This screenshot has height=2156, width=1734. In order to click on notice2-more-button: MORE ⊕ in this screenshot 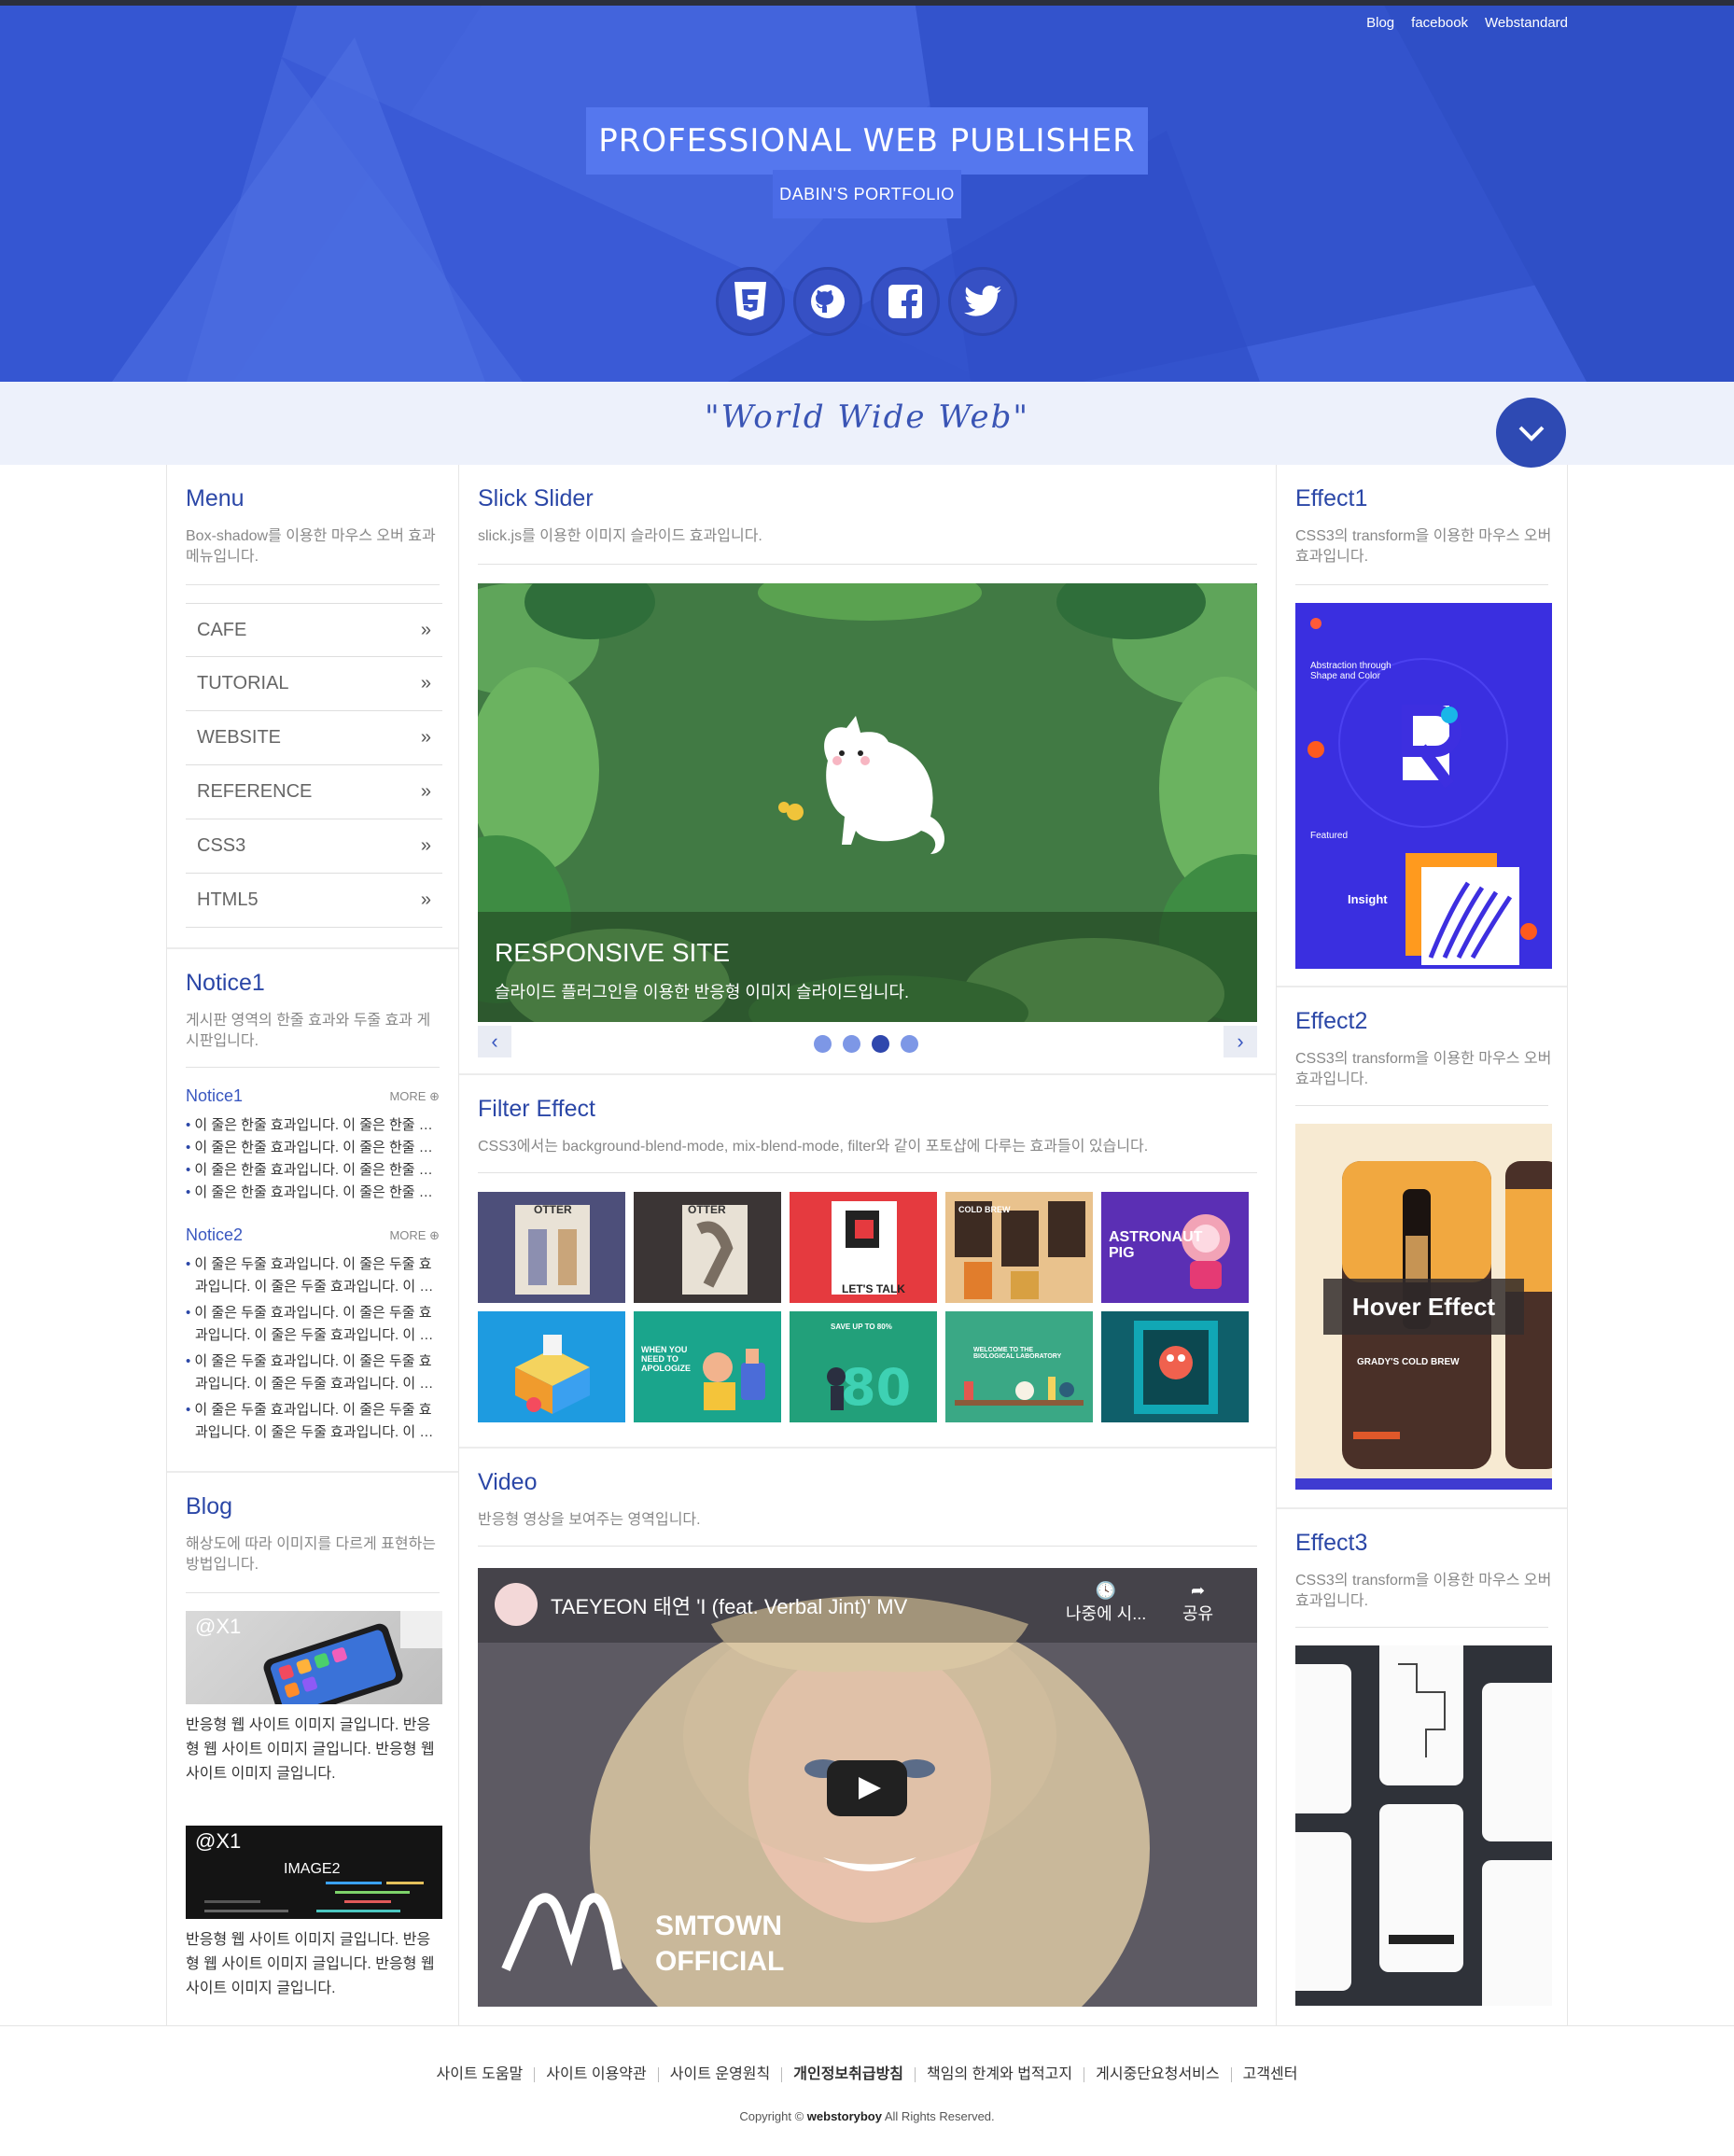, I will do `click(414, 1235)`.